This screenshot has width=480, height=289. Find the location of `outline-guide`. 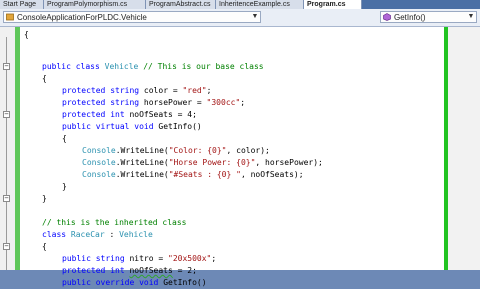

outline-guide is located at coordinates (6, 153).